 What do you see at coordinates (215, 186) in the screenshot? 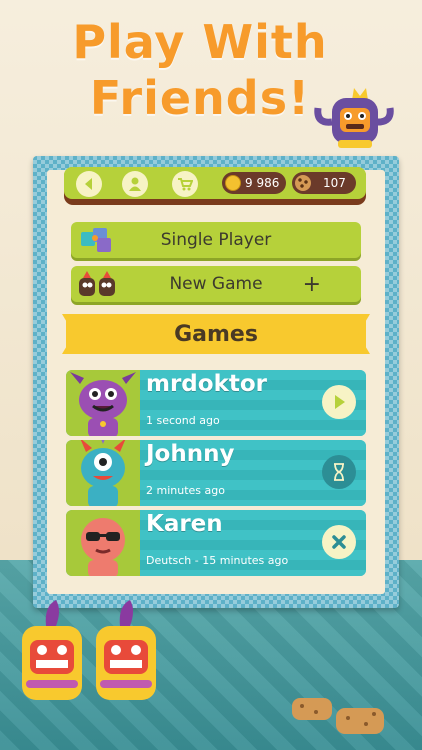
I see `top-bar: 9 986 107` at bounding box center [215, 186].